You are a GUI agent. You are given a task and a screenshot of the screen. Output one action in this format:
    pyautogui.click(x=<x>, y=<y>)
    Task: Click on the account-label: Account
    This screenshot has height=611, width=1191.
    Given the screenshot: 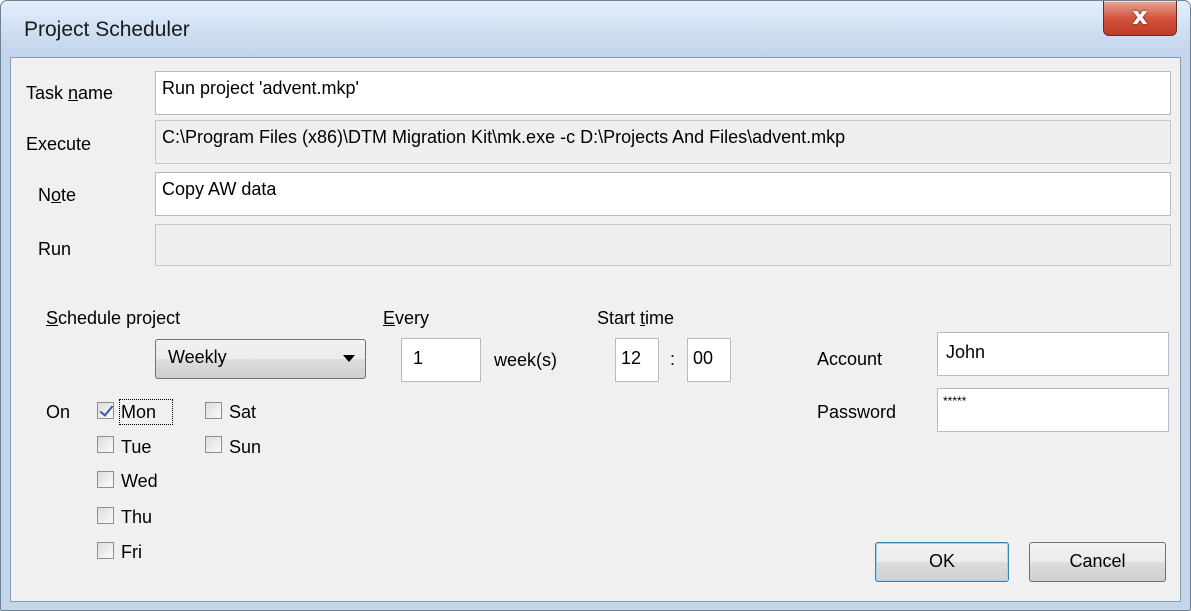 What is the action you would take?
    pyautogui.click(x=850, y=359)
    